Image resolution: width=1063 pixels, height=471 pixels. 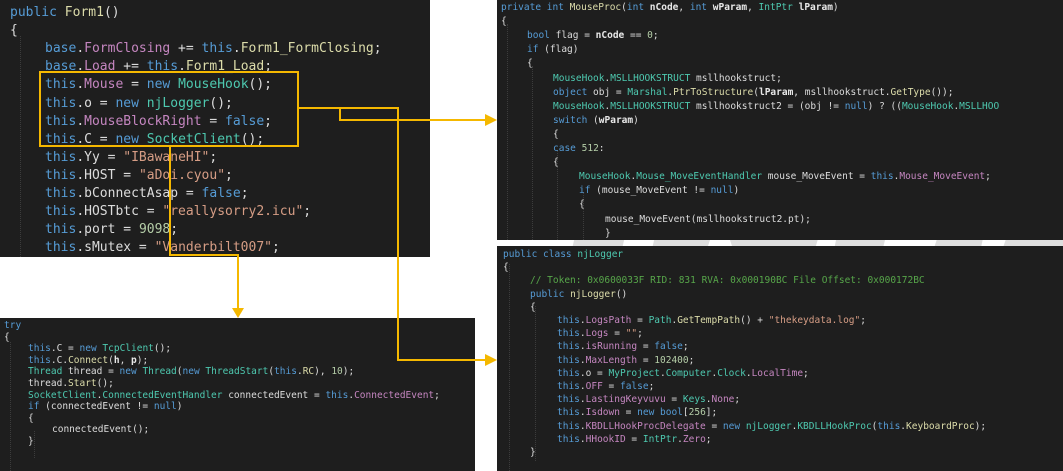 I want to click on code-token: 512, so click(x=590, y=148).